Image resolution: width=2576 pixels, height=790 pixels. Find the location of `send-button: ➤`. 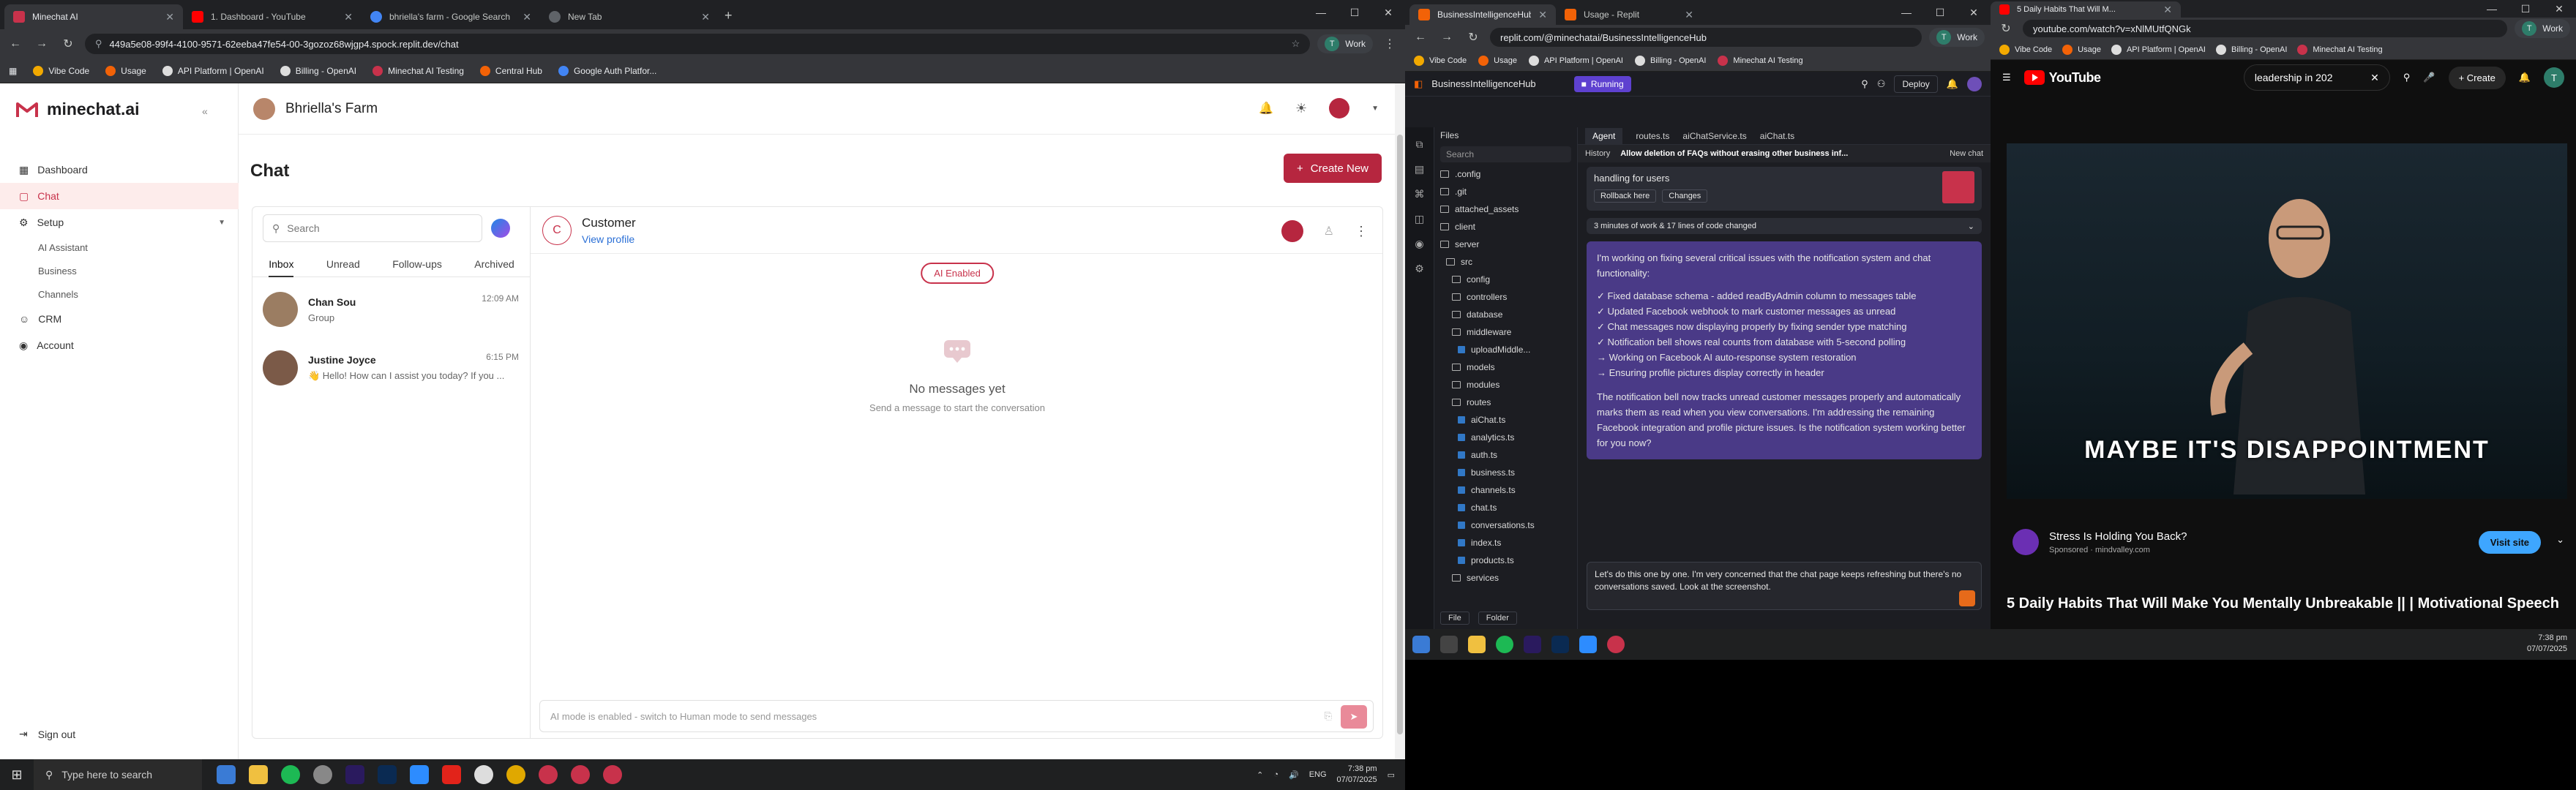

send-button: ➤ is located at coordinates (1354, 717).